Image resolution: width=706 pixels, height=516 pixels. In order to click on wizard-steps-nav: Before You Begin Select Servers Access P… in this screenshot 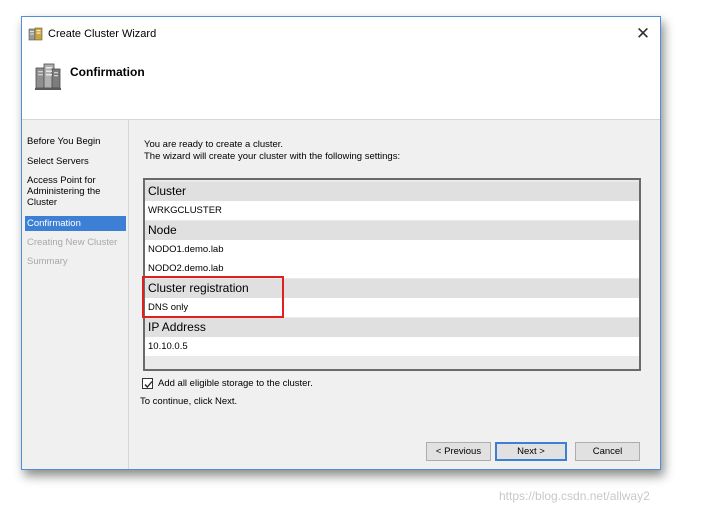, I will do `click(75, 294)`.